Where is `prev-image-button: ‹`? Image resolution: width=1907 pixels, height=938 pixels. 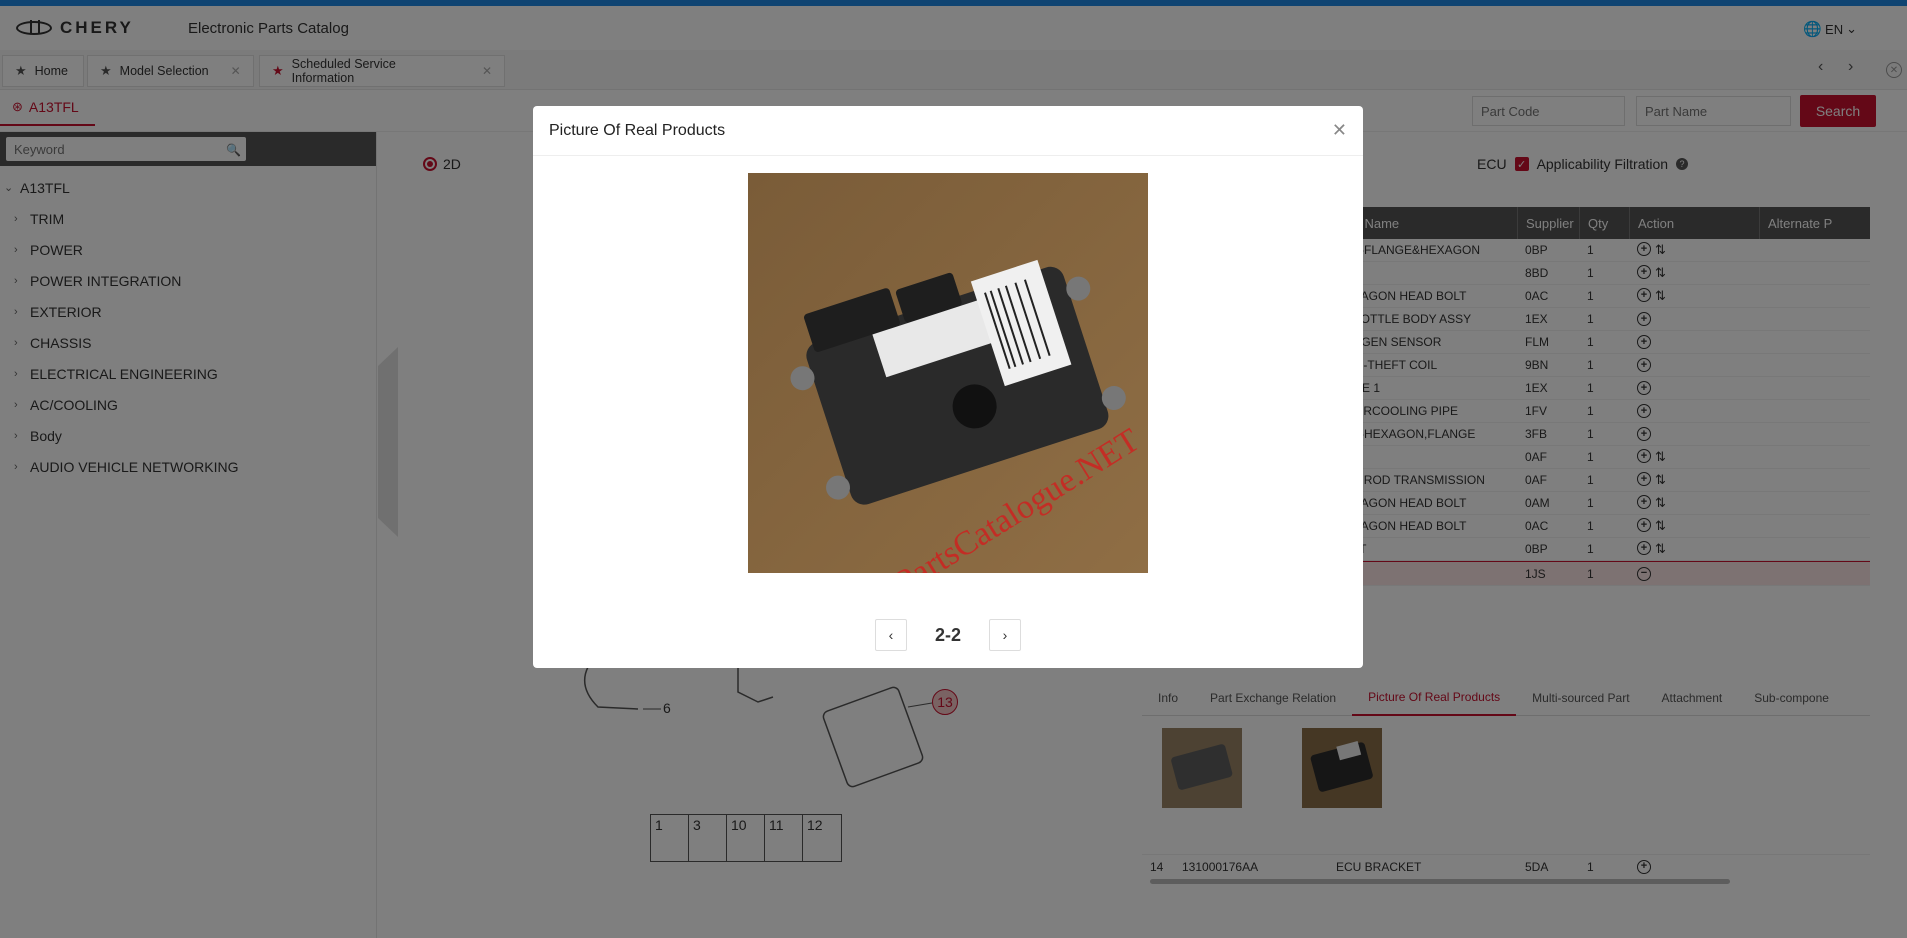
prev-image-button: ‹ is located at coordinates (890, 635).